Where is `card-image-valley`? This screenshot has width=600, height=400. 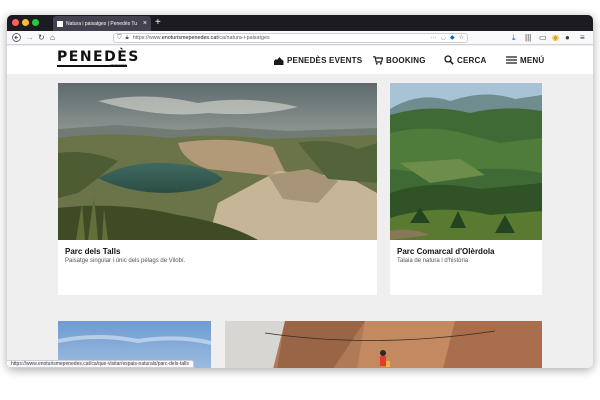 card-image-valley is located at coordinates (466, 161).